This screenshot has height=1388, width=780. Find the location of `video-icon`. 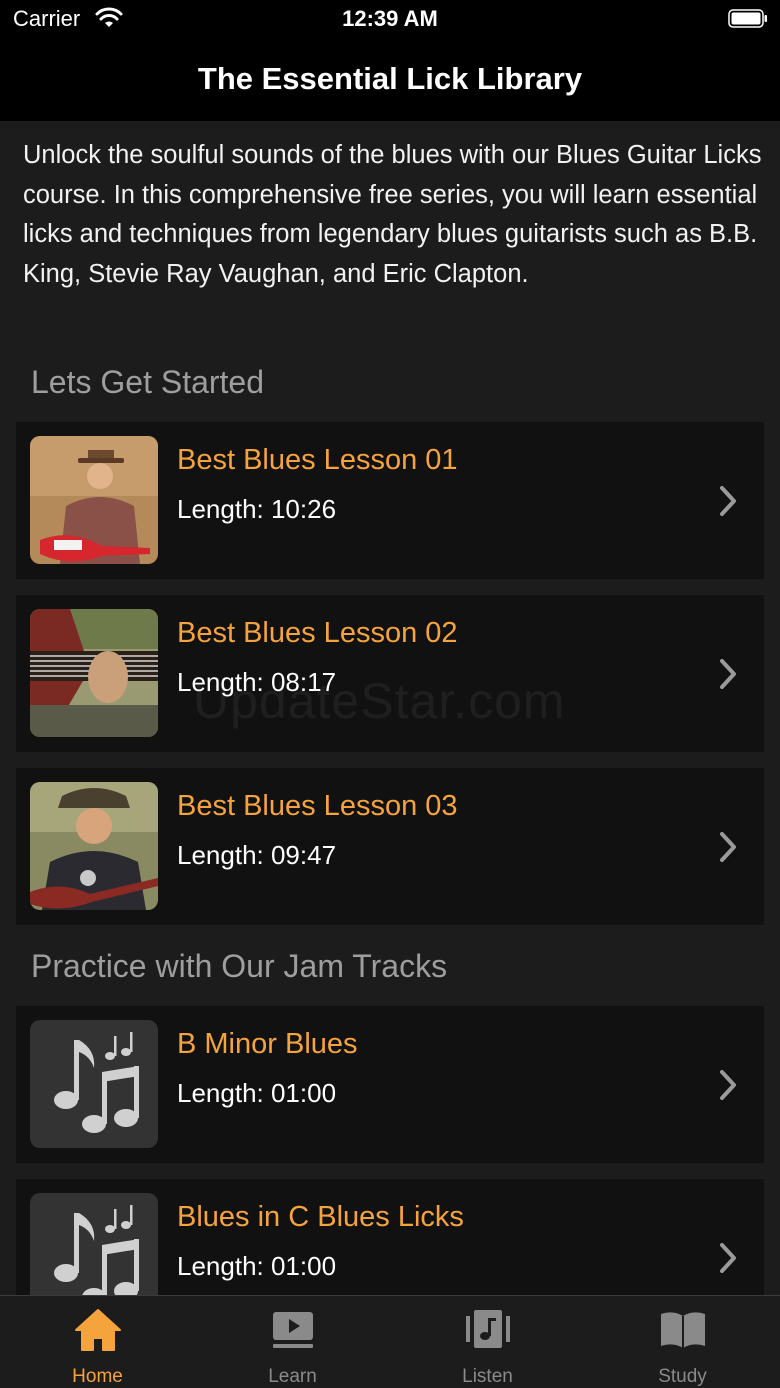

video-icon is located at coordinates (293, 1330).